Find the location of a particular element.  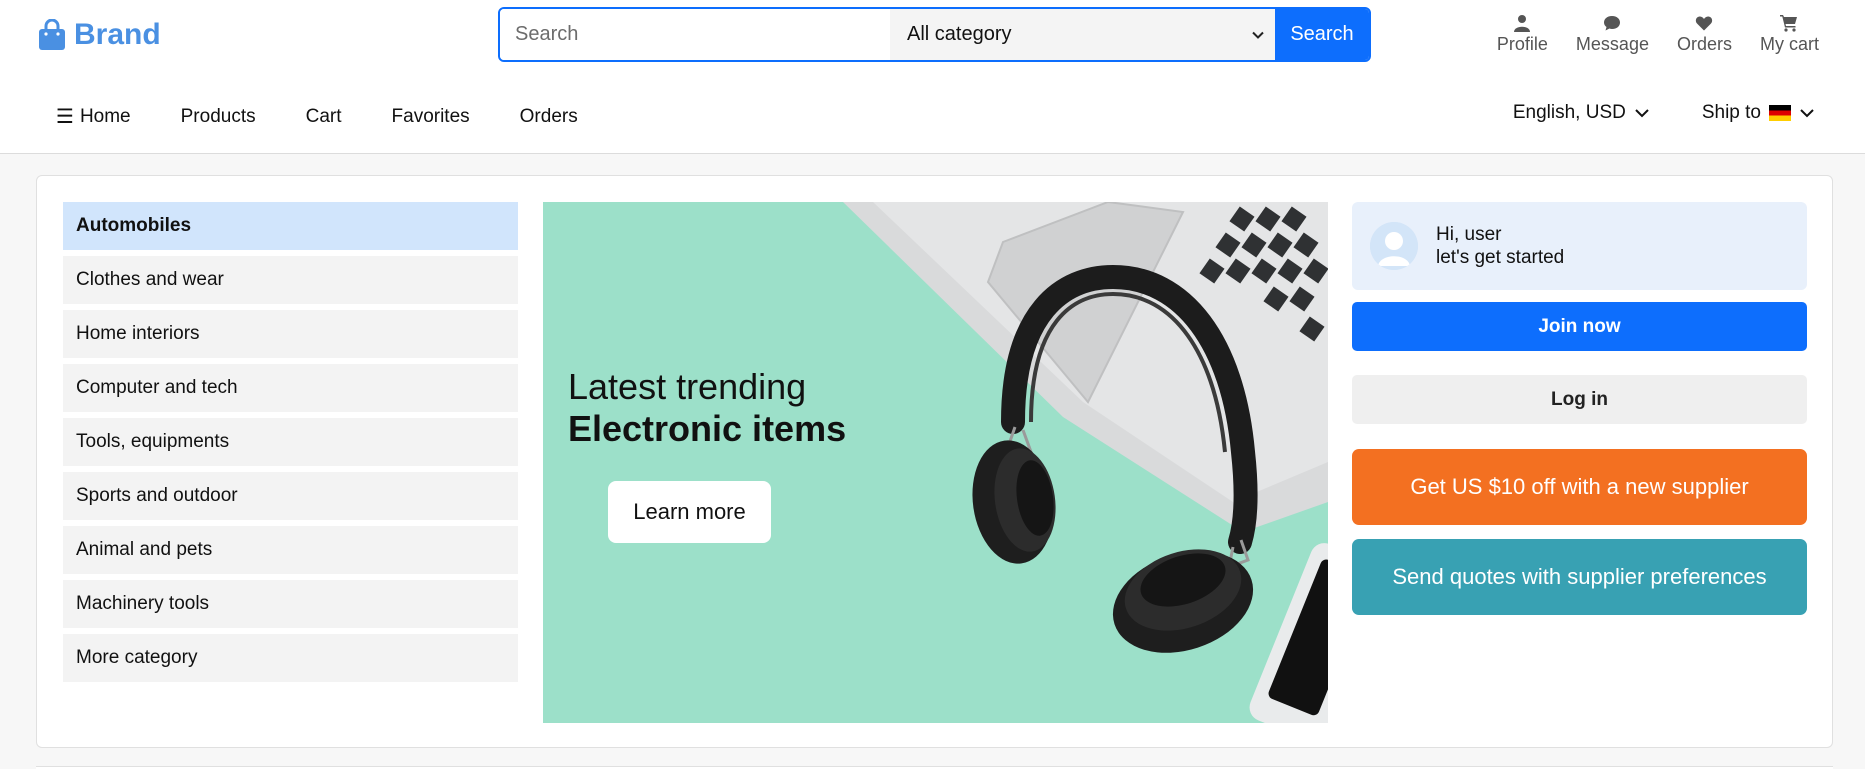

nav-orders: Orders is located at coordinates (549, 117).